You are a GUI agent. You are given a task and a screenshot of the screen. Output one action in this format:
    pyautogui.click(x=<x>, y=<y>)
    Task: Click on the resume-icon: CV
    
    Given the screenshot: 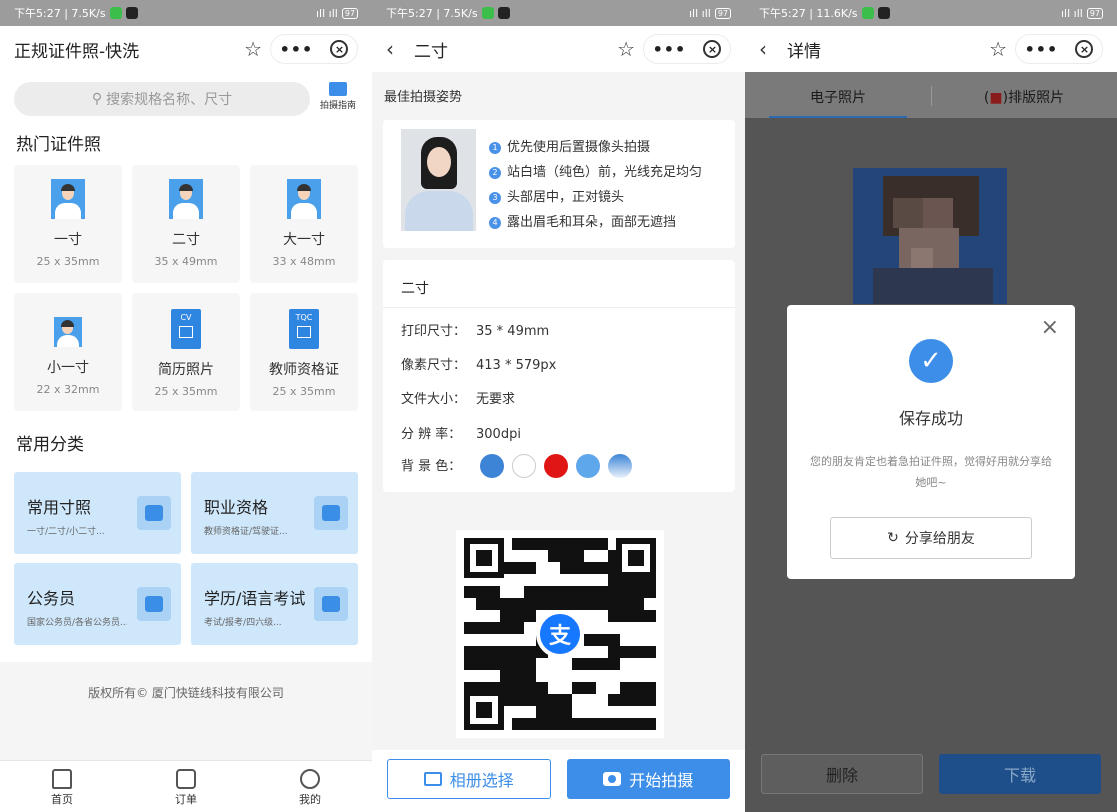 What is the action you would take?
    pyautogui.click(x=186, y=329)
    